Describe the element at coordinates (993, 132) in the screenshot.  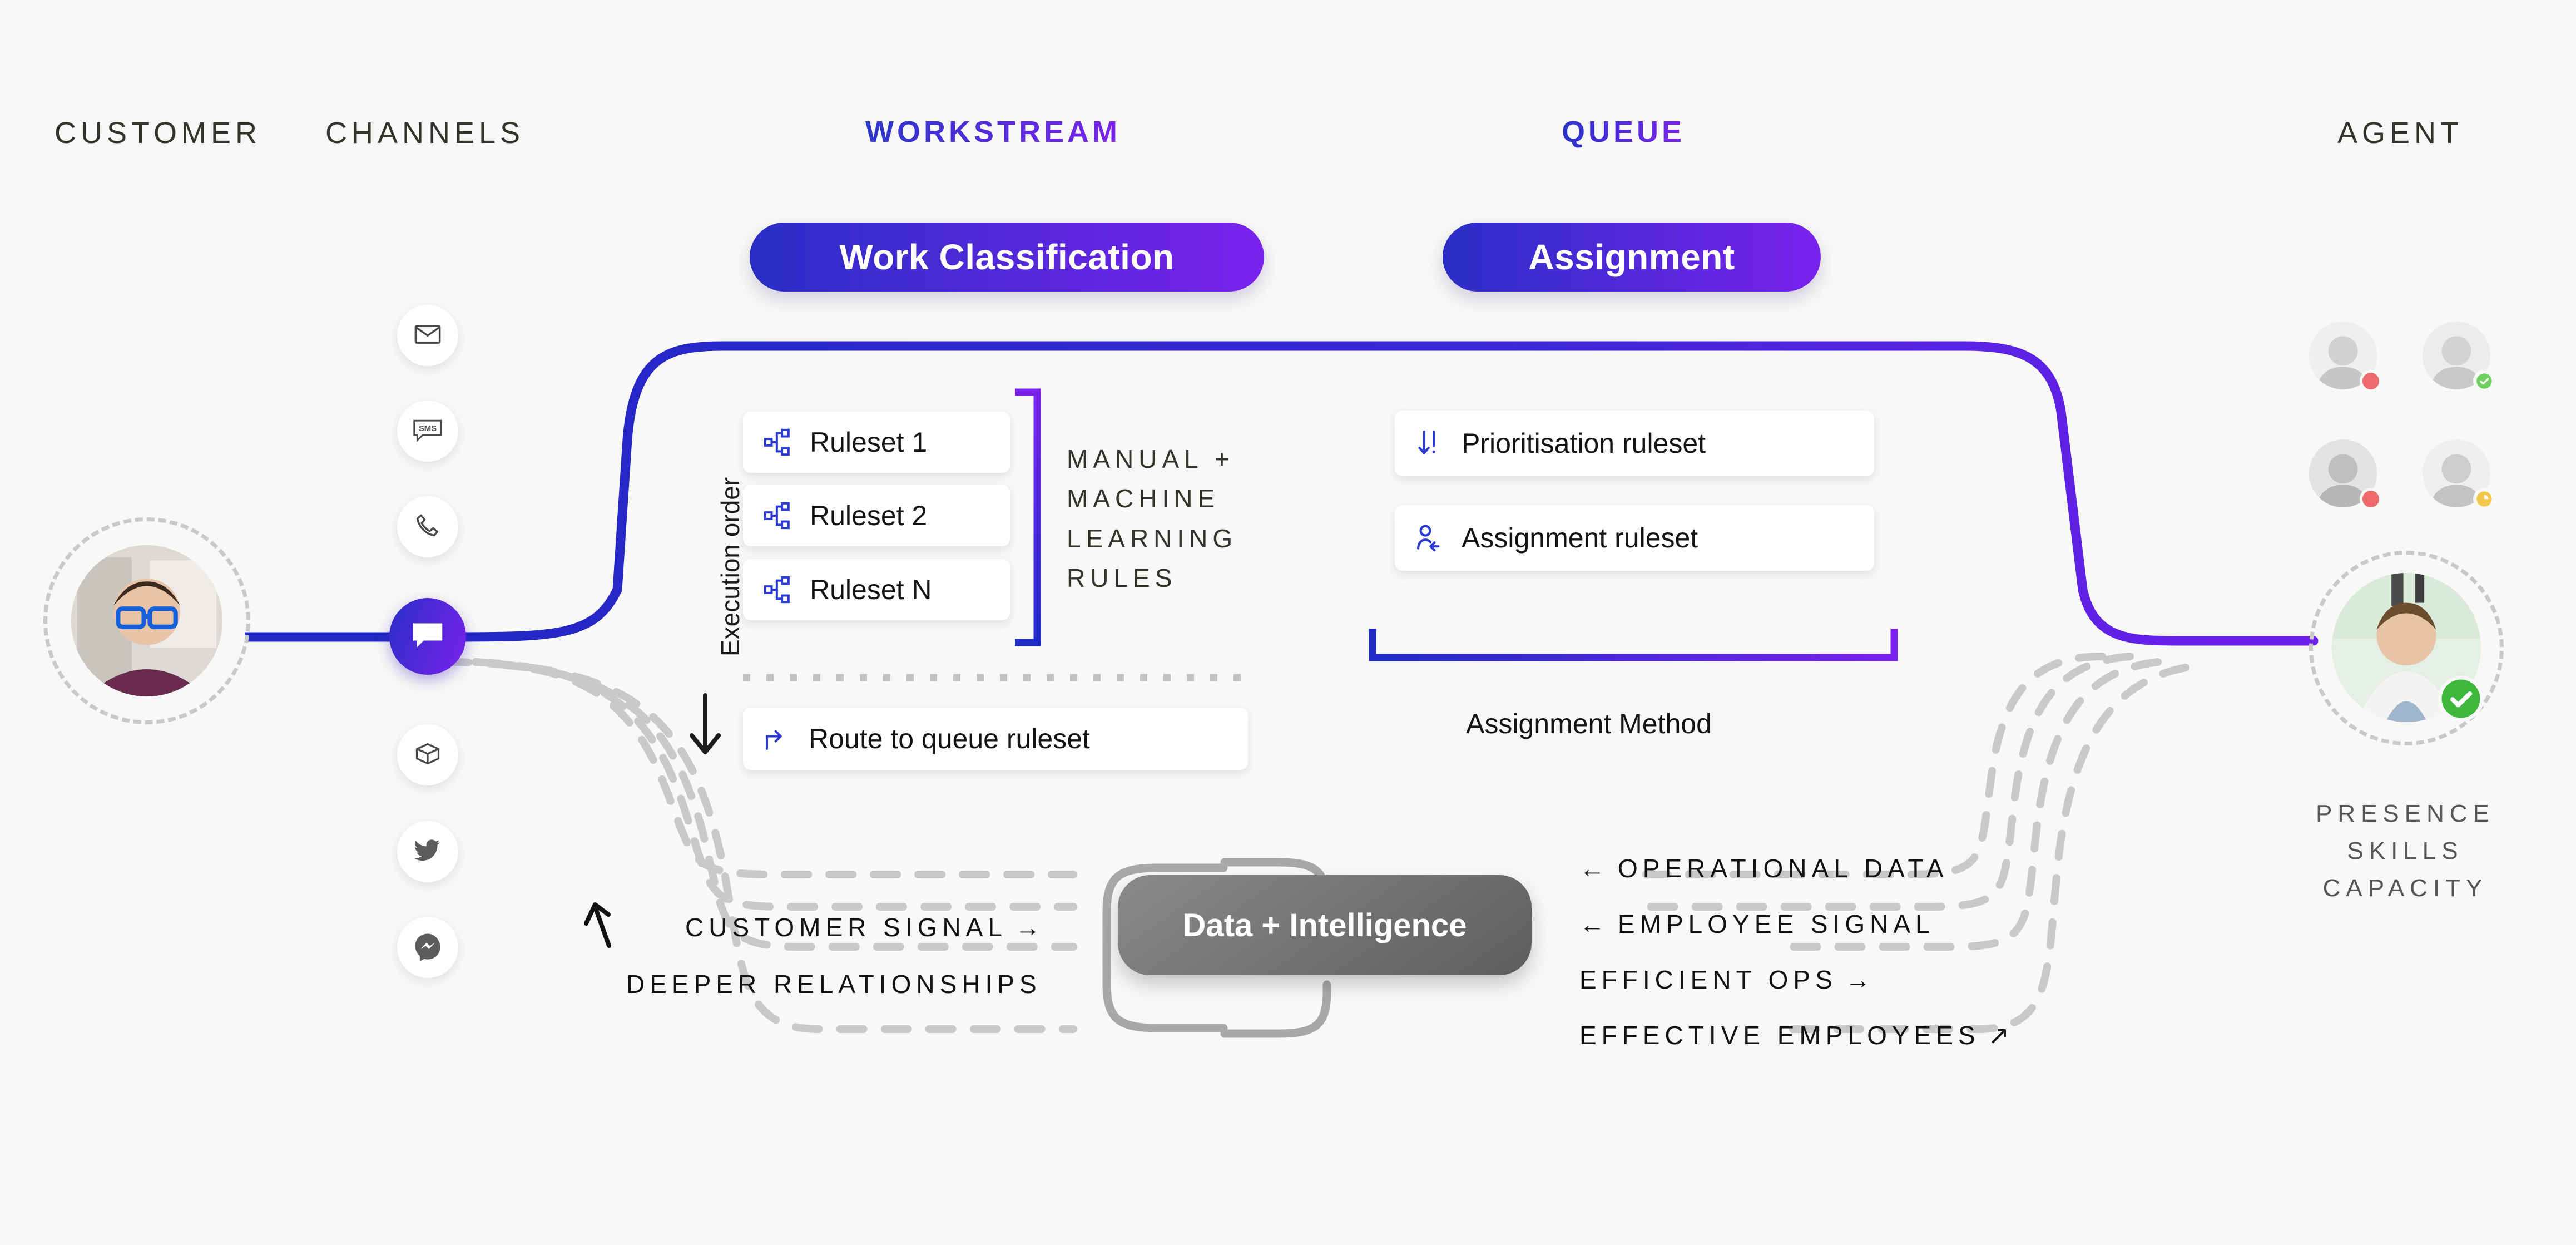
I see `column-header-workstream: WORKSTREAM` at that location.